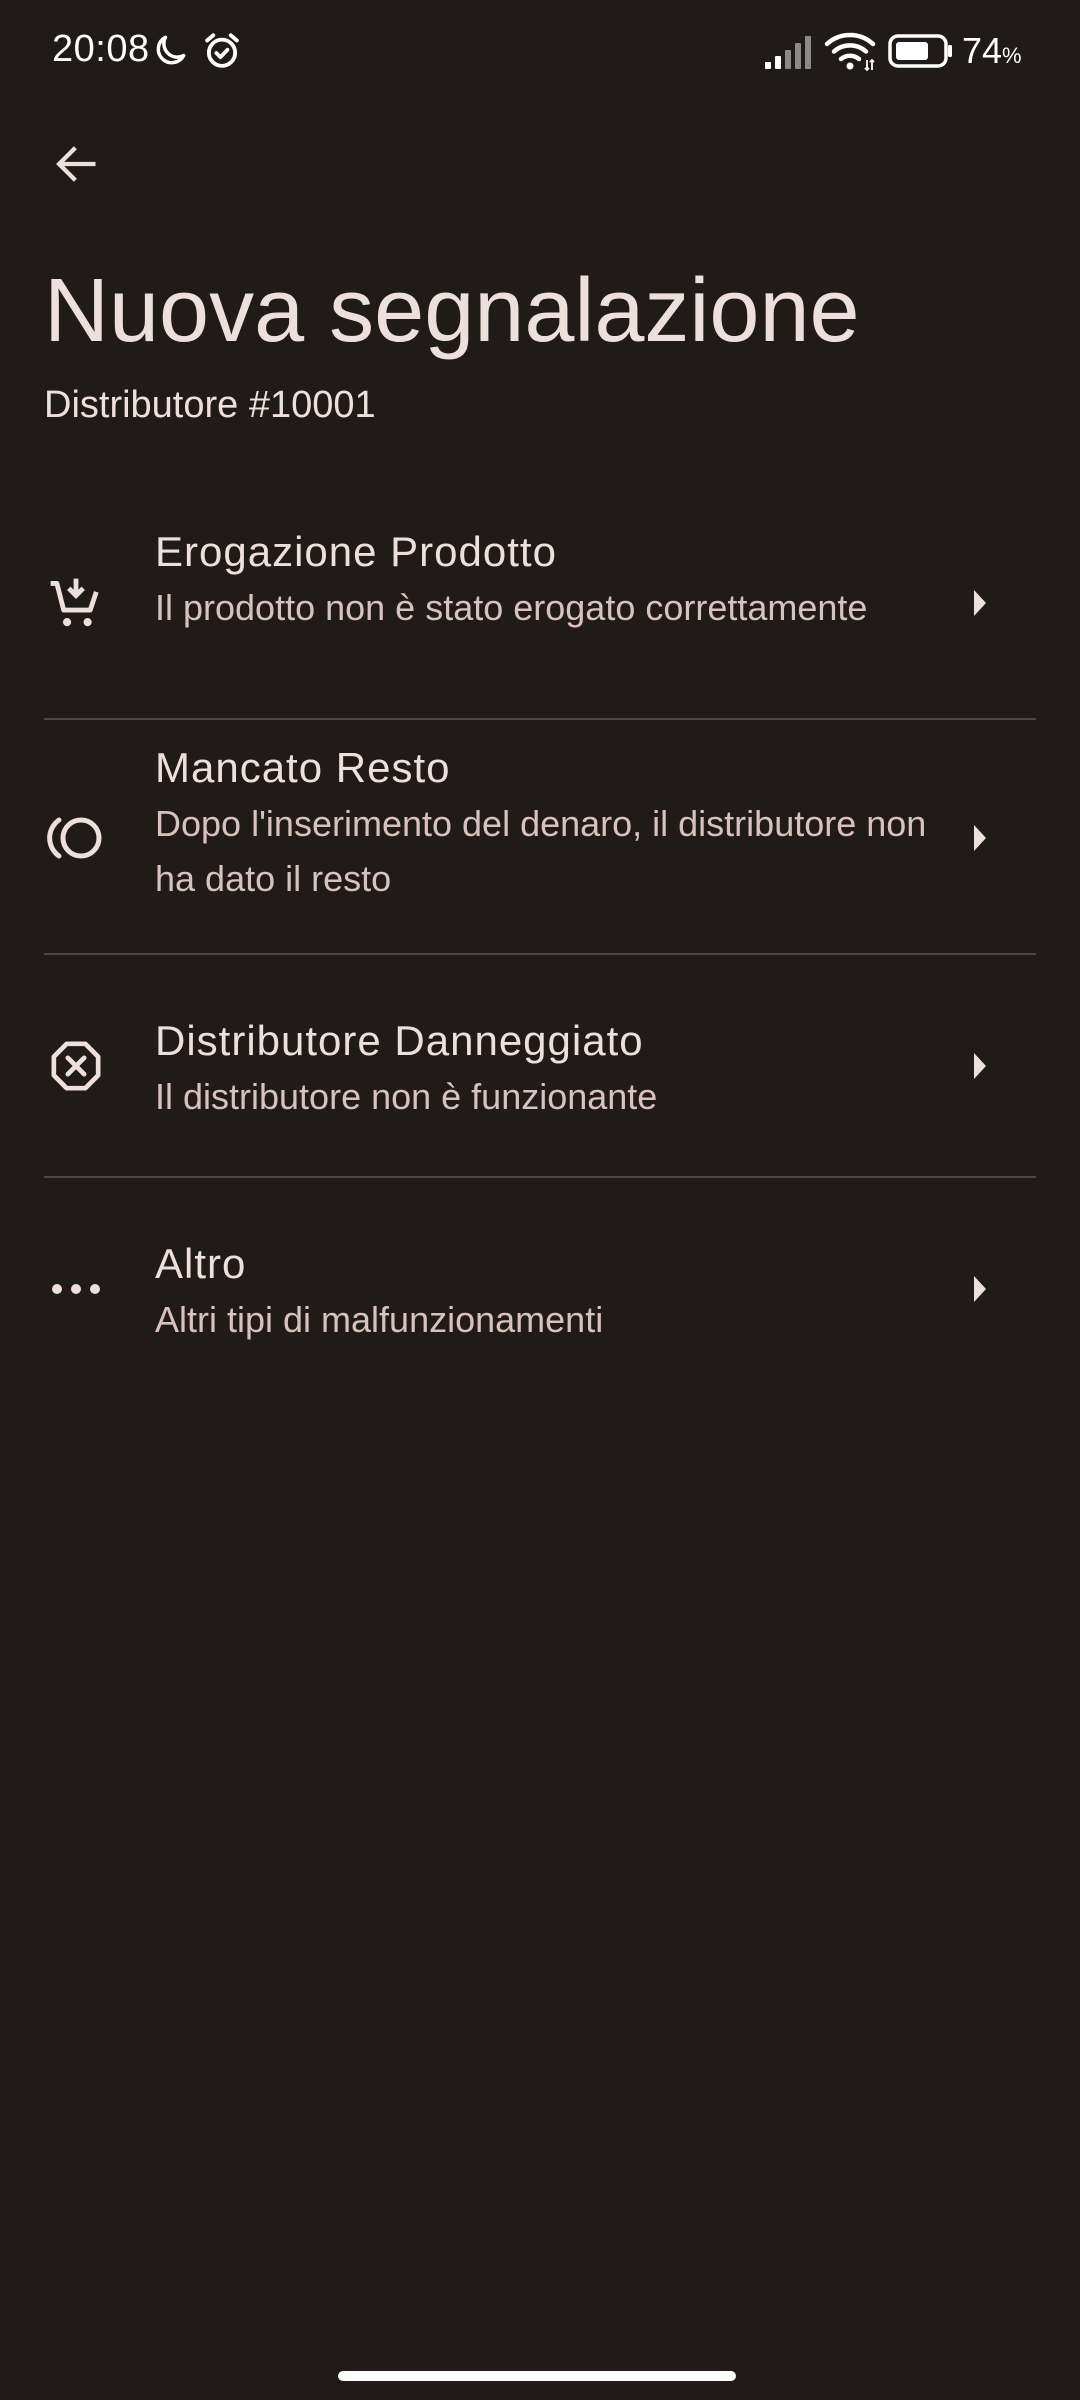  Describe the element at coordinates (452, 311) in the screenshot. I see `page-title: Nuova segnalazione` at that location.